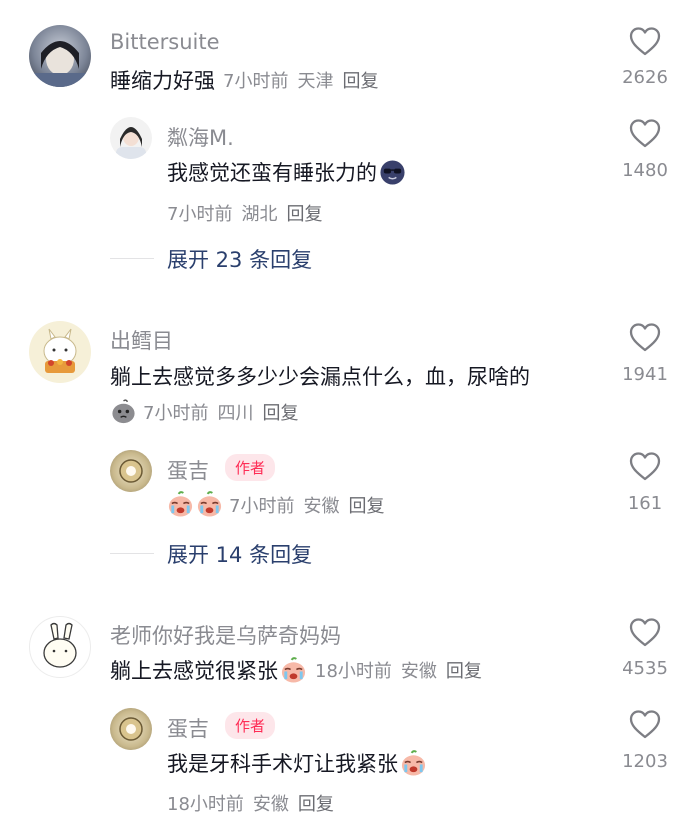 Image resolution: width=690 pixels, height=827 pixels. I want to click on reply-time: 18小时前, so click(205, 804).